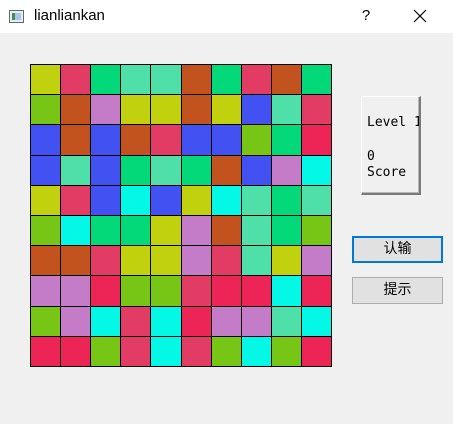 This screenshot has height=424, width=453. I want to click on help-button: ?, so click(366, 16).